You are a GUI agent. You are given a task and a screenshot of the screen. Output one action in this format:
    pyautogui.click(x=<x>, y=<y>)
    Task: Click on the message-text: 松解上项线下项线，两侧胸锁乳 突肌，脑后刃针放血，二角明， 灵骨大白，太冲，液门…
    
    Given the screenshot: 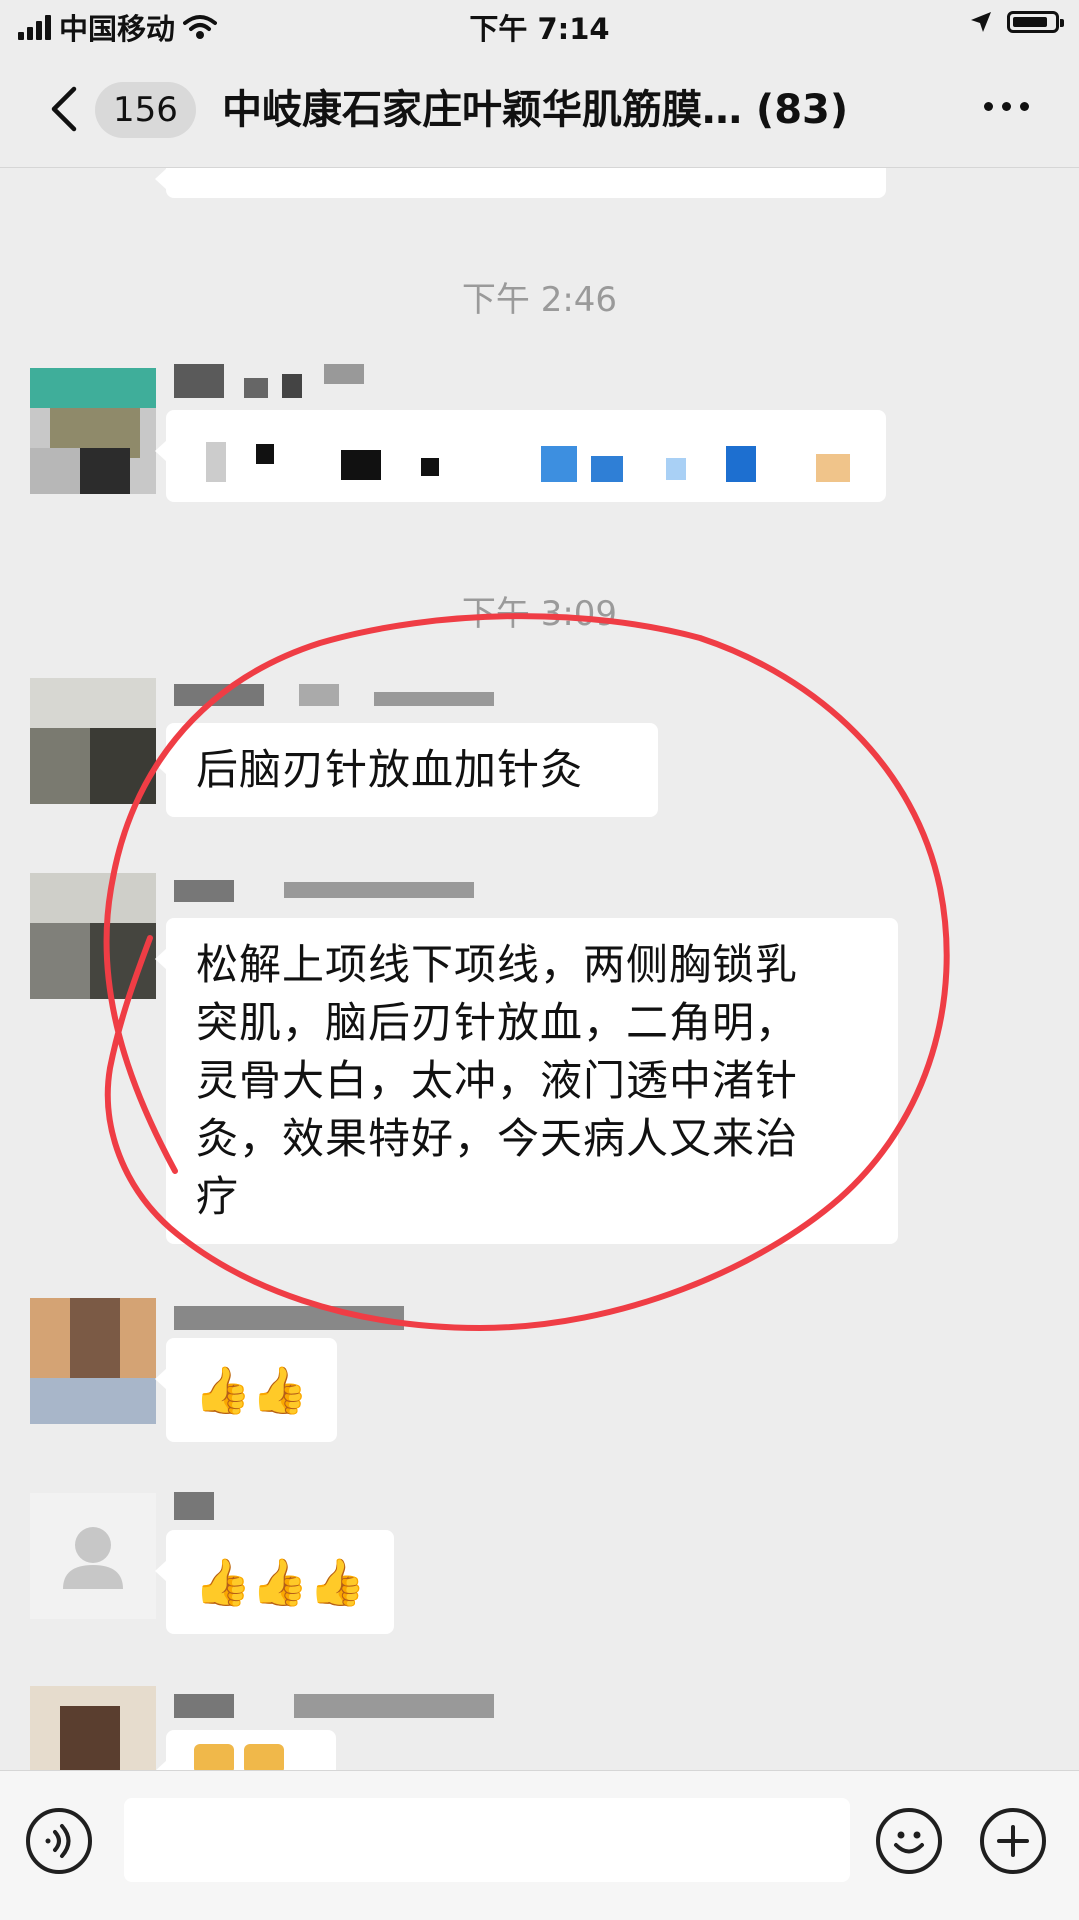 What is the action you would take?
    pyautogui.click(x=497, y=1080)
    